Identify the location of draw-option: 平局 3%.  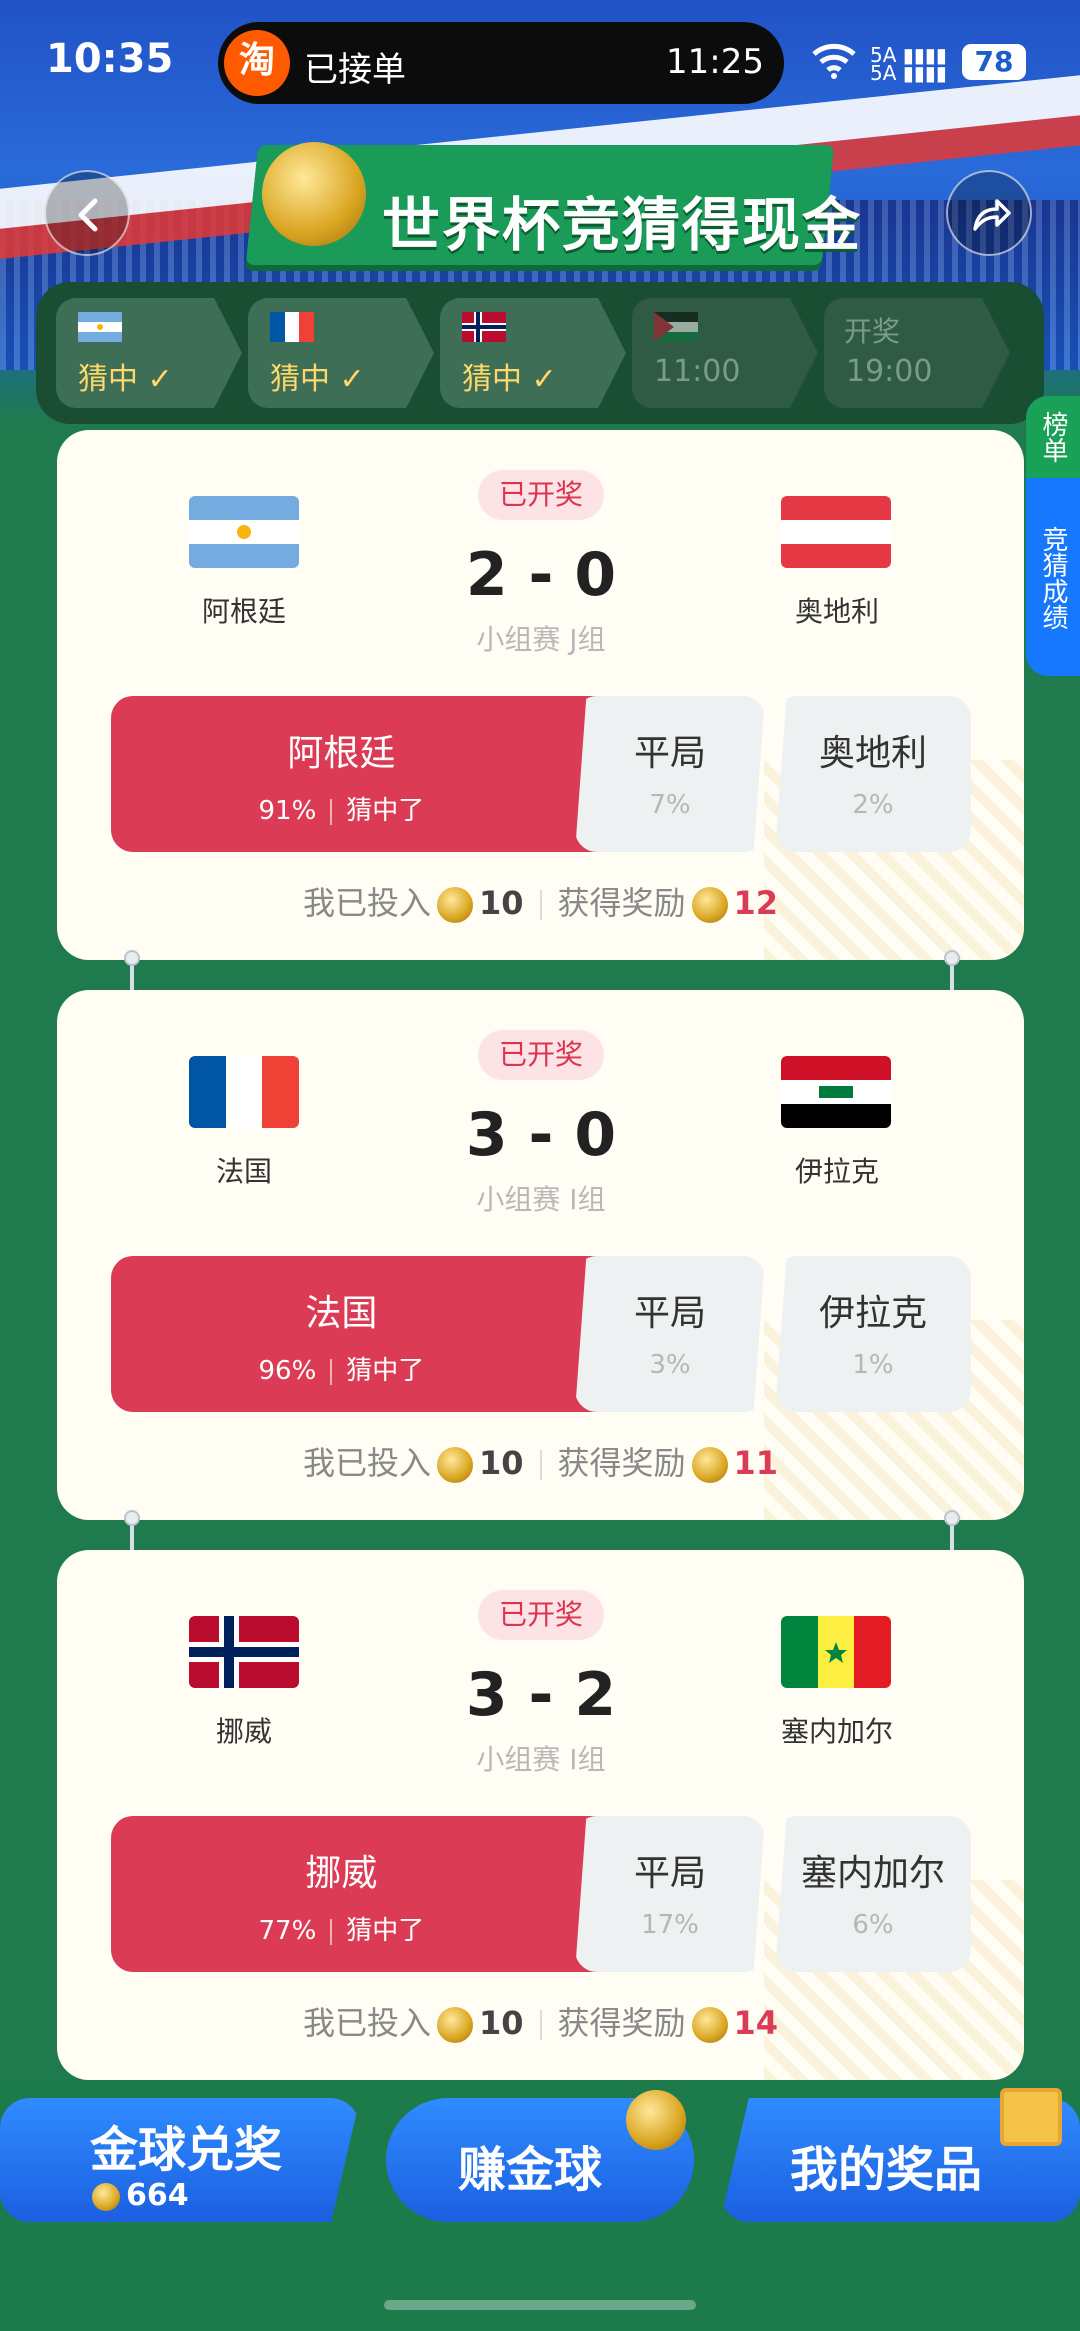
(670, 1334).